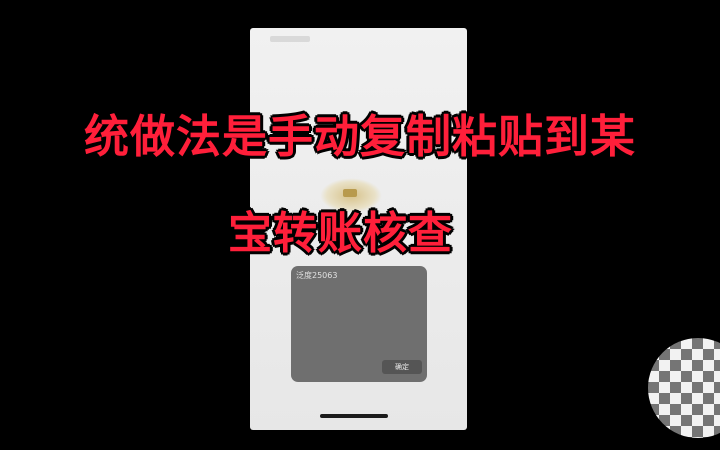 Image resolution: width=720 pixels, height=450 pixels. I want to click on caption-line-1: 统做法是手动复制粘贴到某, so click(359, 136).